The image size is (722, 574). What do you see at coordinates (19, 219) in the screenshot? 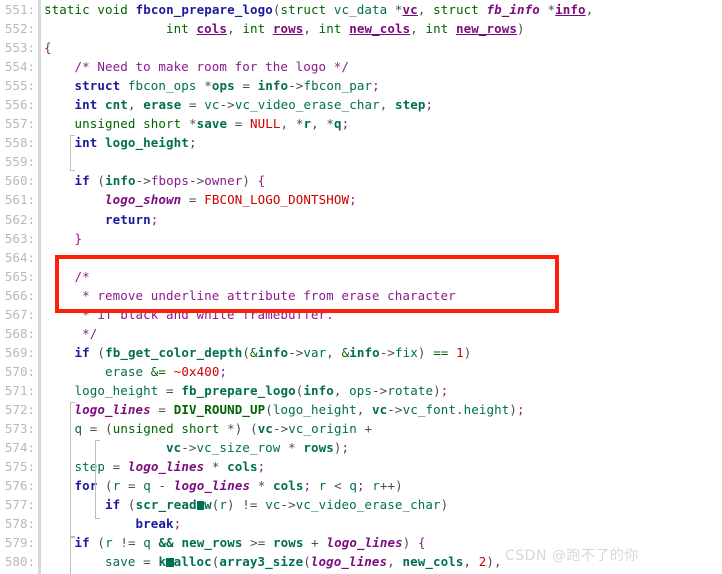
I see `line-number: 562:` at bounding box center [19, 219].